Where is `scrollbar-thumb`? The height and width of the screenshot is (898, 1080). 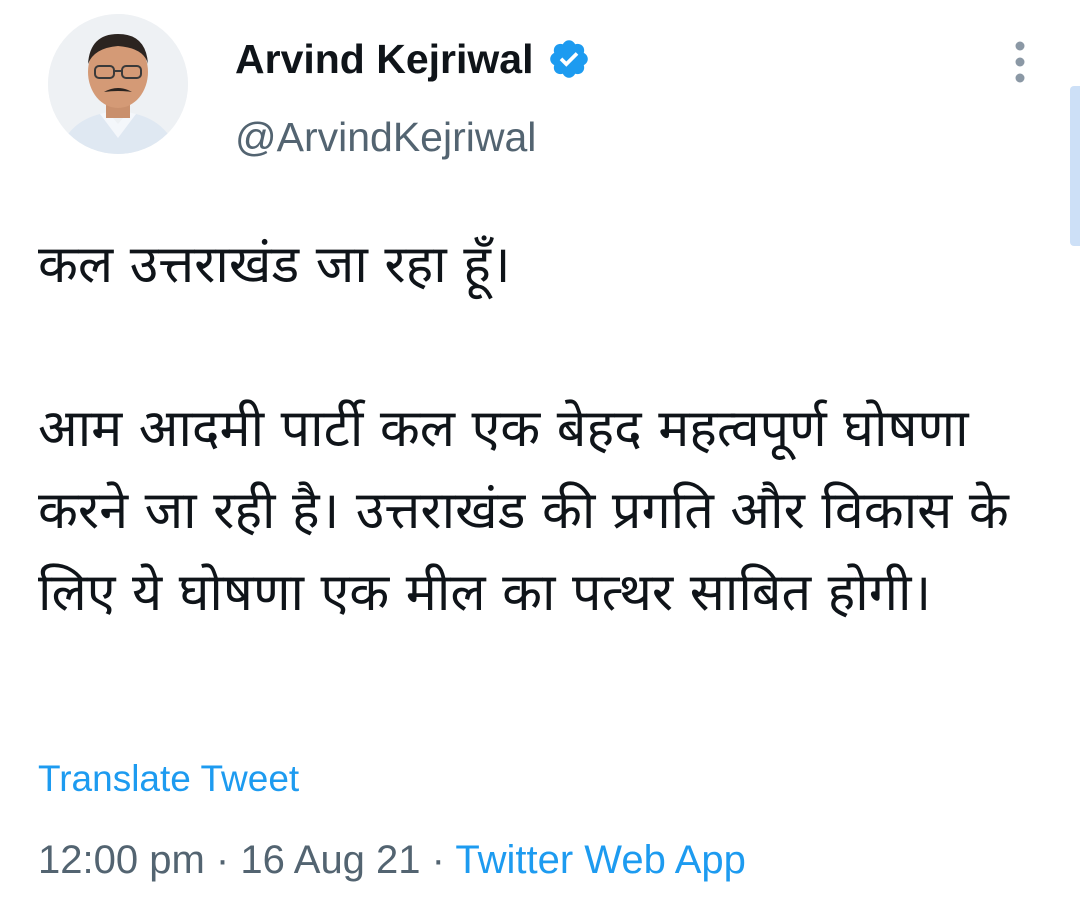 scrollbar-thumb is located at coordinates (1075, 166).